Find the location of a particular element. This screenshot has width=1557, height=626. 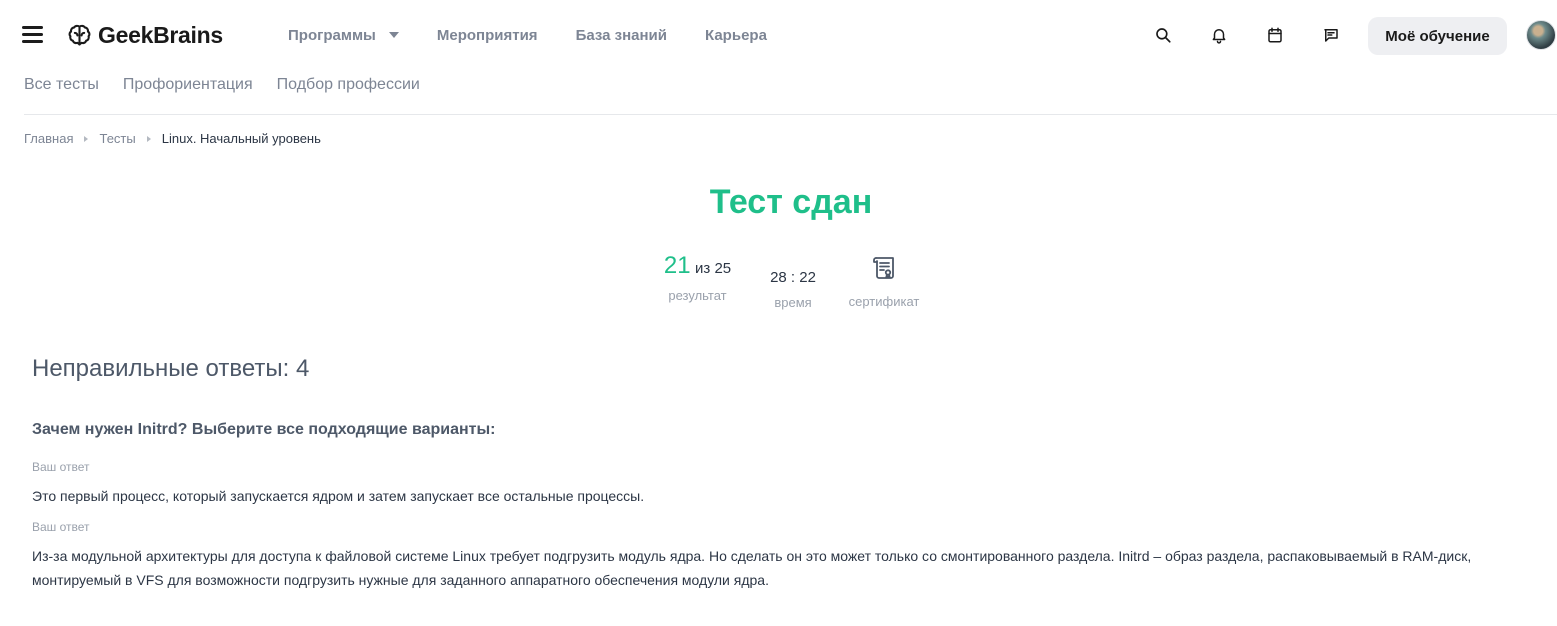

search-icon is located at coordinates (1163, 35).